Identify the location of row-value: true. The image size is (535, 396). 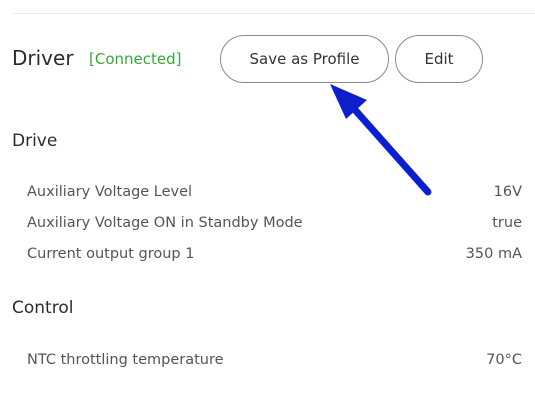
(507, 223).